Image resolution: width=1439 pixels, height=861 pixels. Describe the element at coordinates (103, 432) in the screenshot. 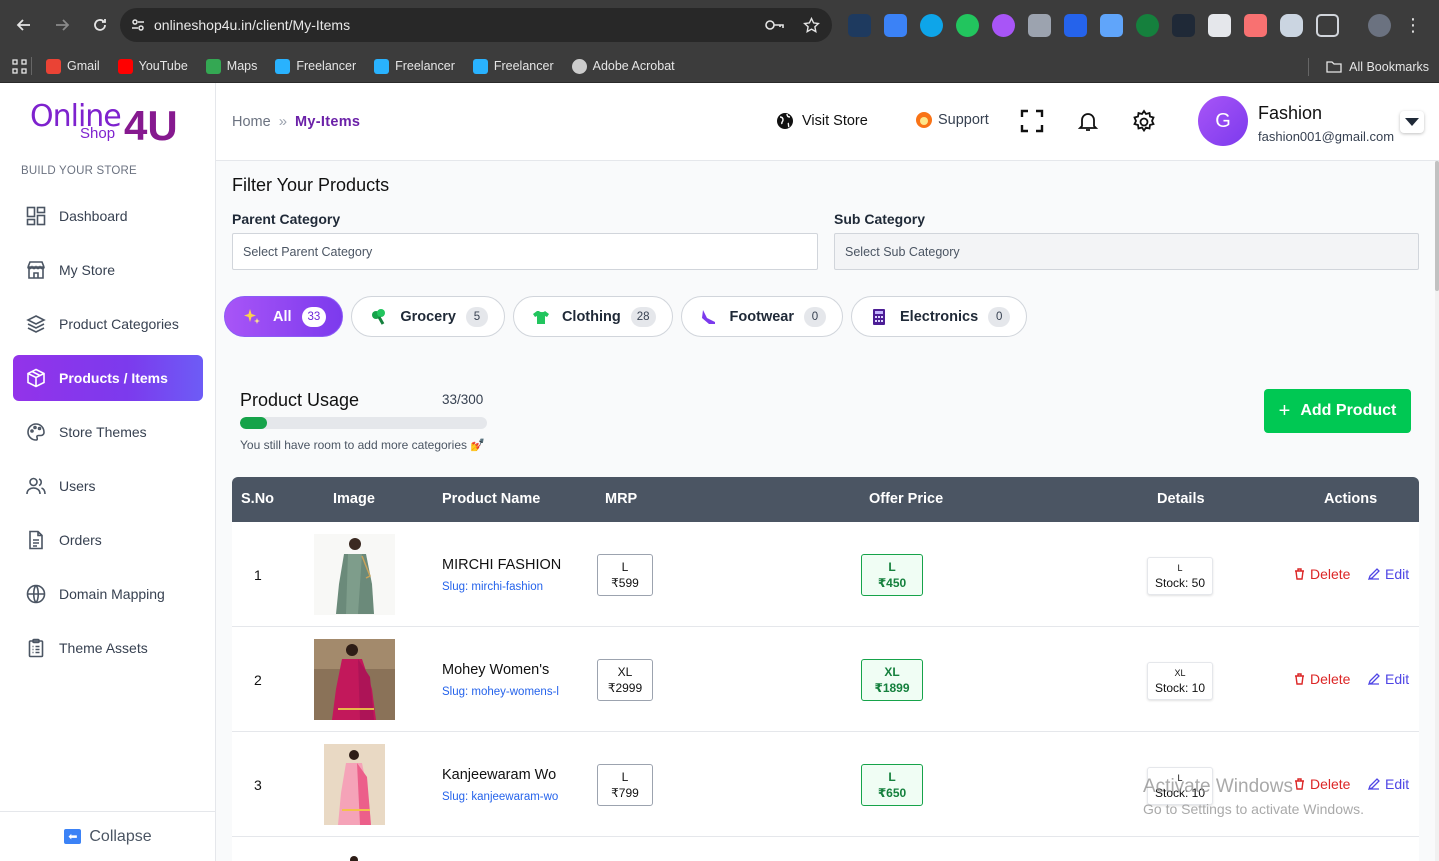

I see `sidebar-item-label: Store Themes` at that location.